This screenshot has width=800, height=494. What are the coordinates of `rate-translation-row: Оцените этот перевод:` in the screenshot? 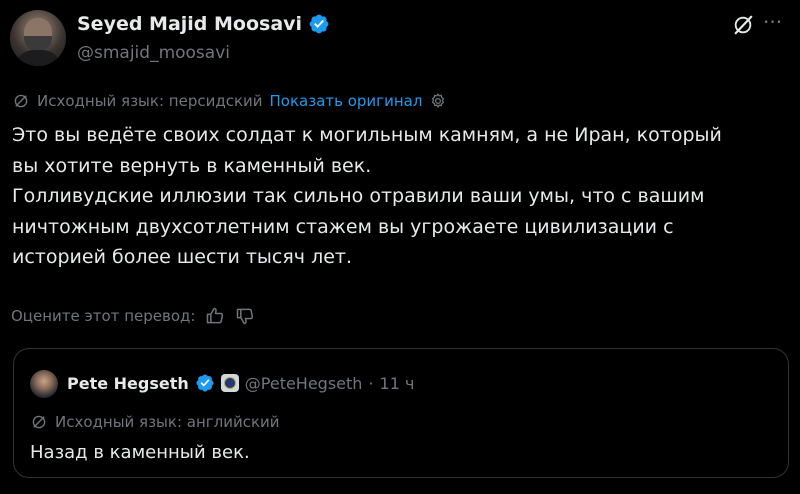 It's located at (133, 316).